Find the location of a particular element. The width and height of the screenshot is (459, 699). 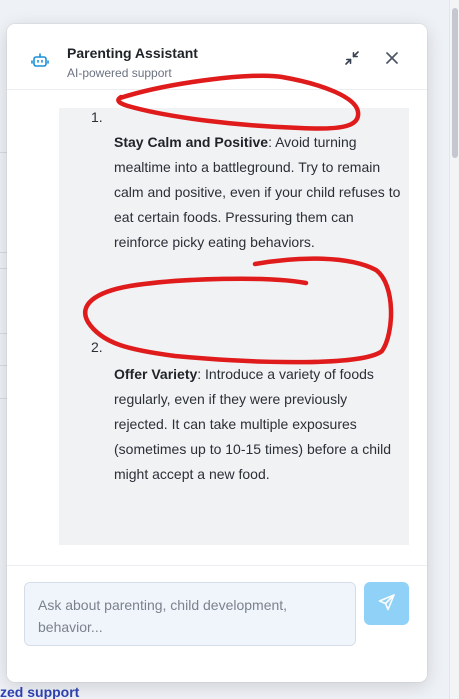

minimize-button is located at coordinates (352, 60).